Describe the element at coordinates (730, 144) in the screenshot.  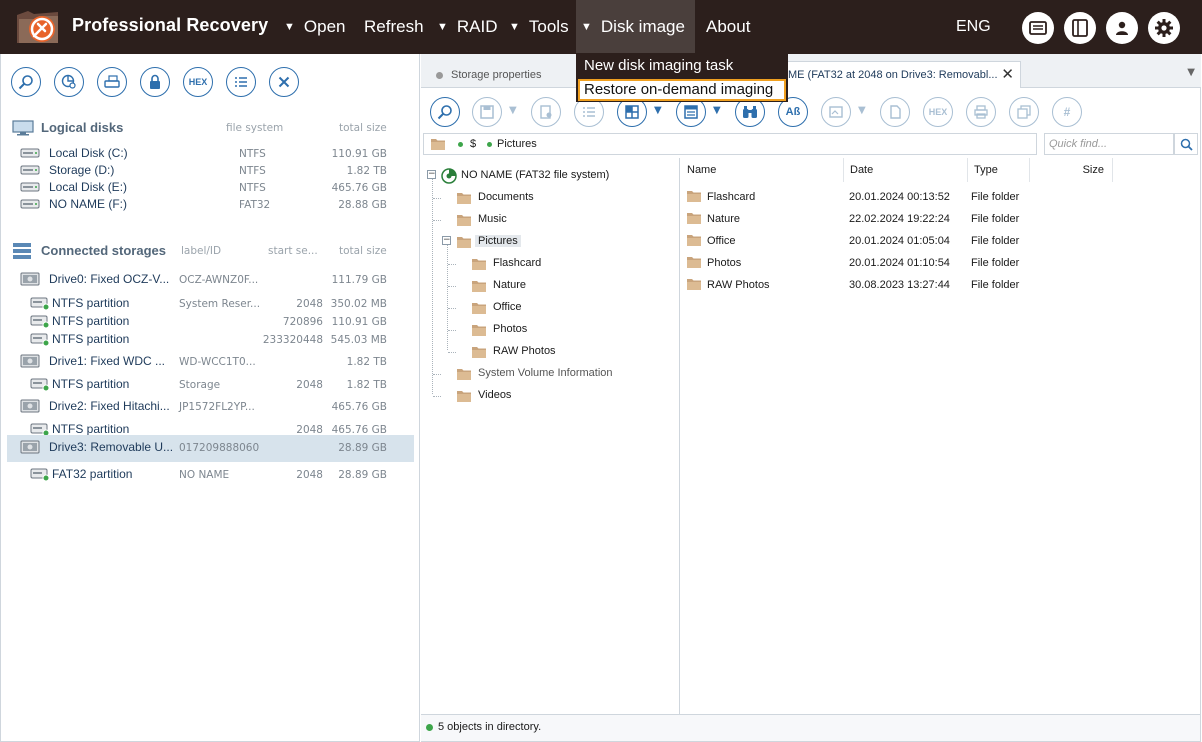
I see `path-bar: $ Pictures` at that location.